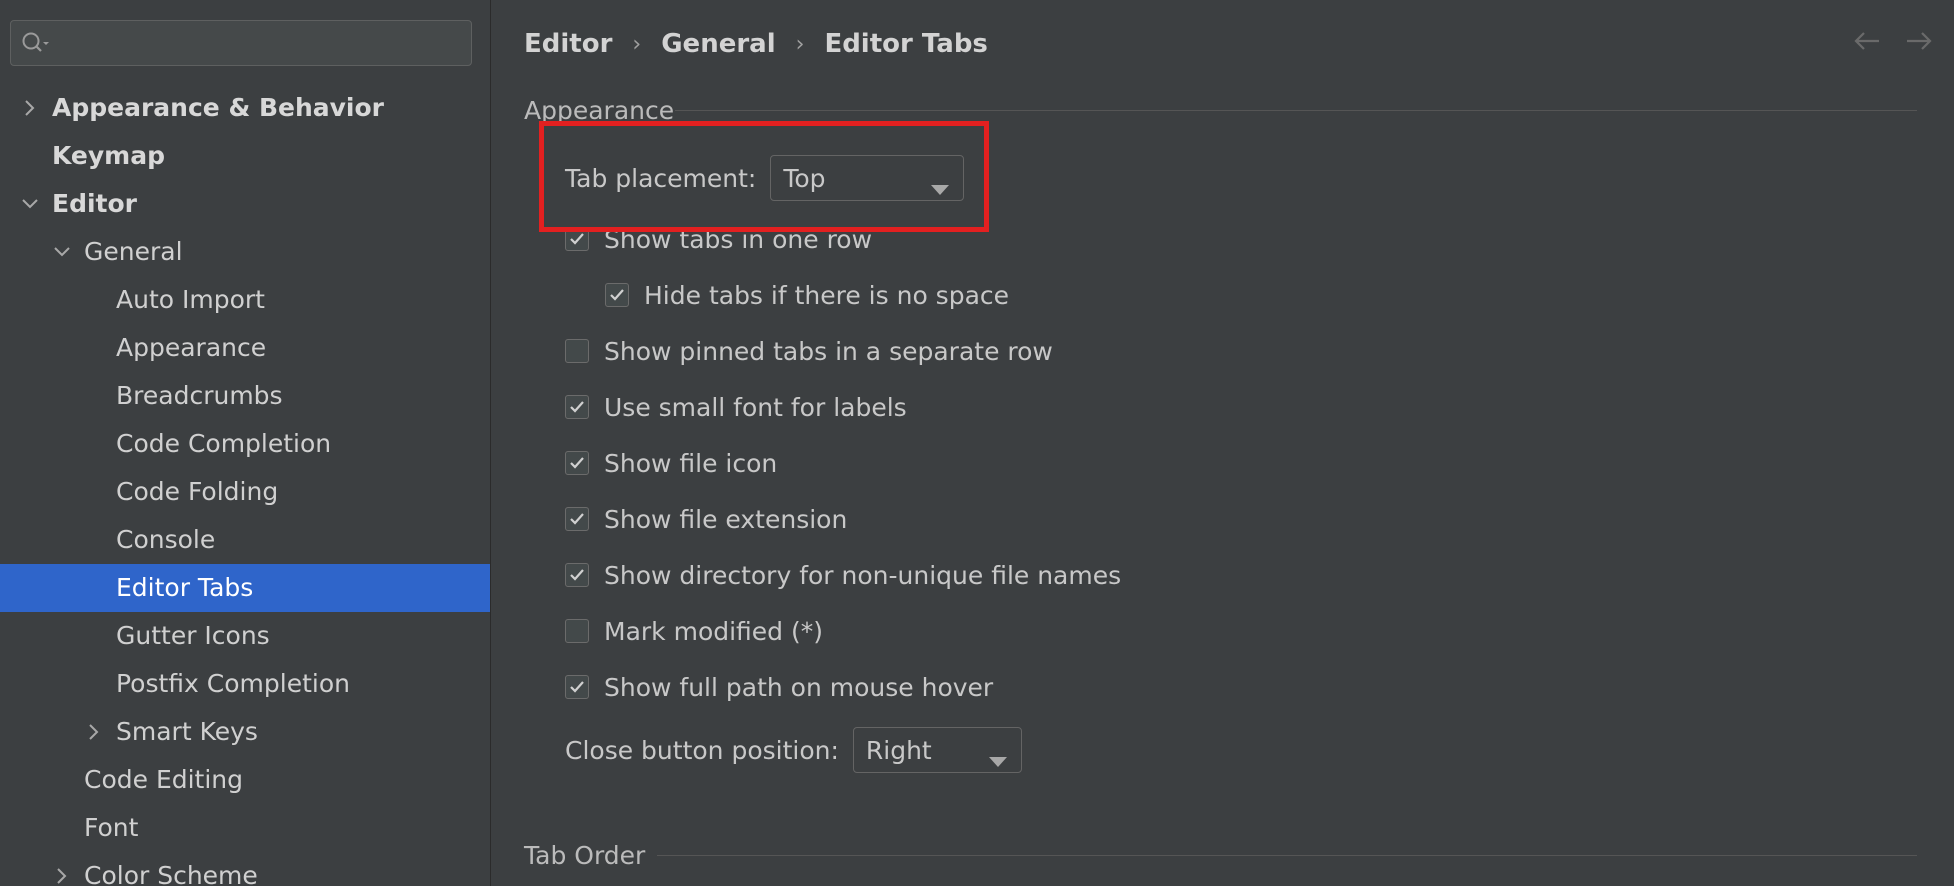 The height and width of the screenshot is (886, 1954). What do you see at coordinates (245, 156) in the screenshot?
I see `tree-item-keymap: Keymap` at bounding box center [245, 156].